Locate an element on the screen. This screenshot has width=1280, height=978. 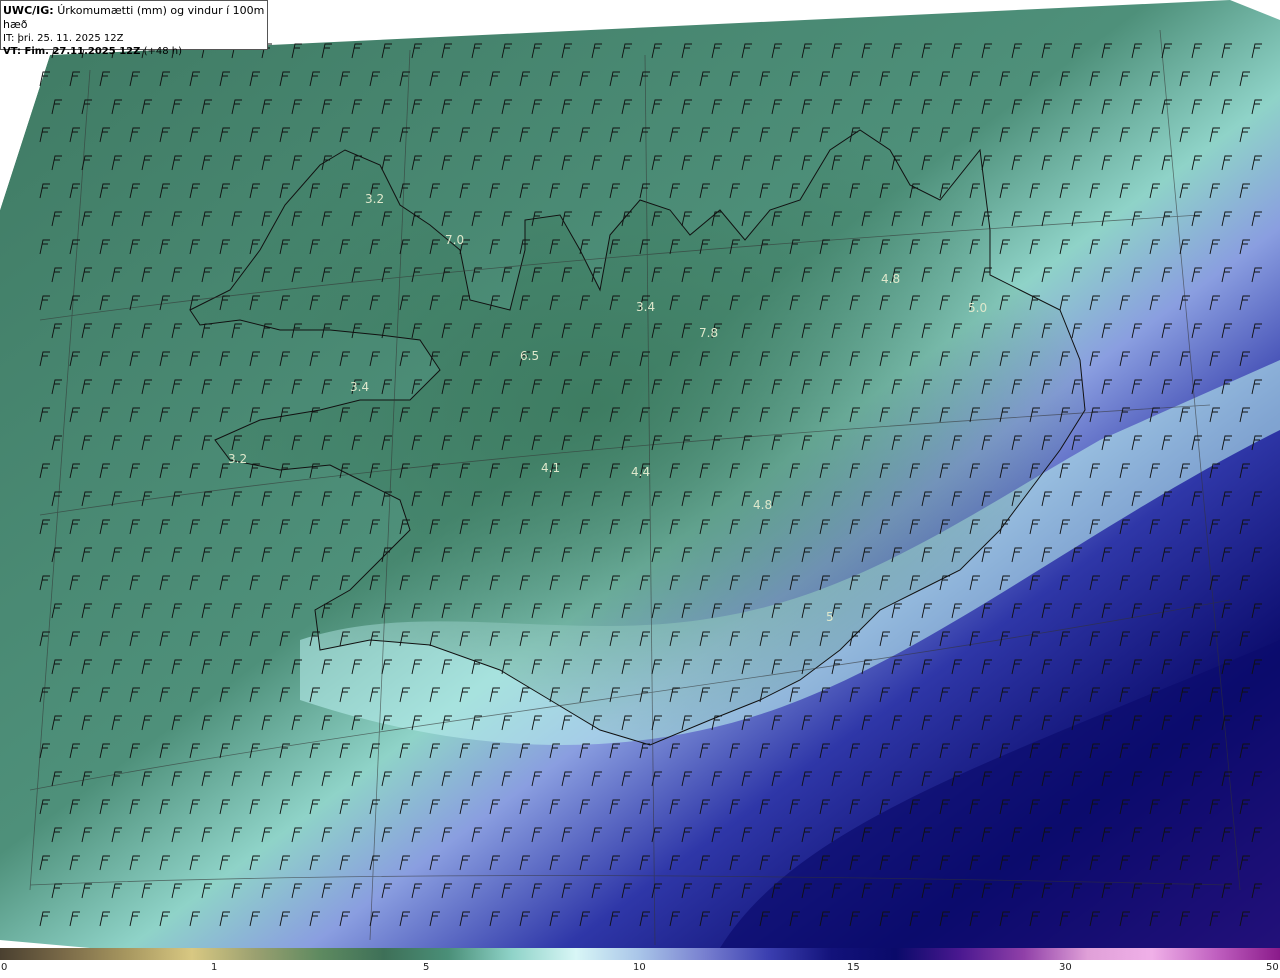
colorbar-tick: 50 is located at coordinates (1272, 967).